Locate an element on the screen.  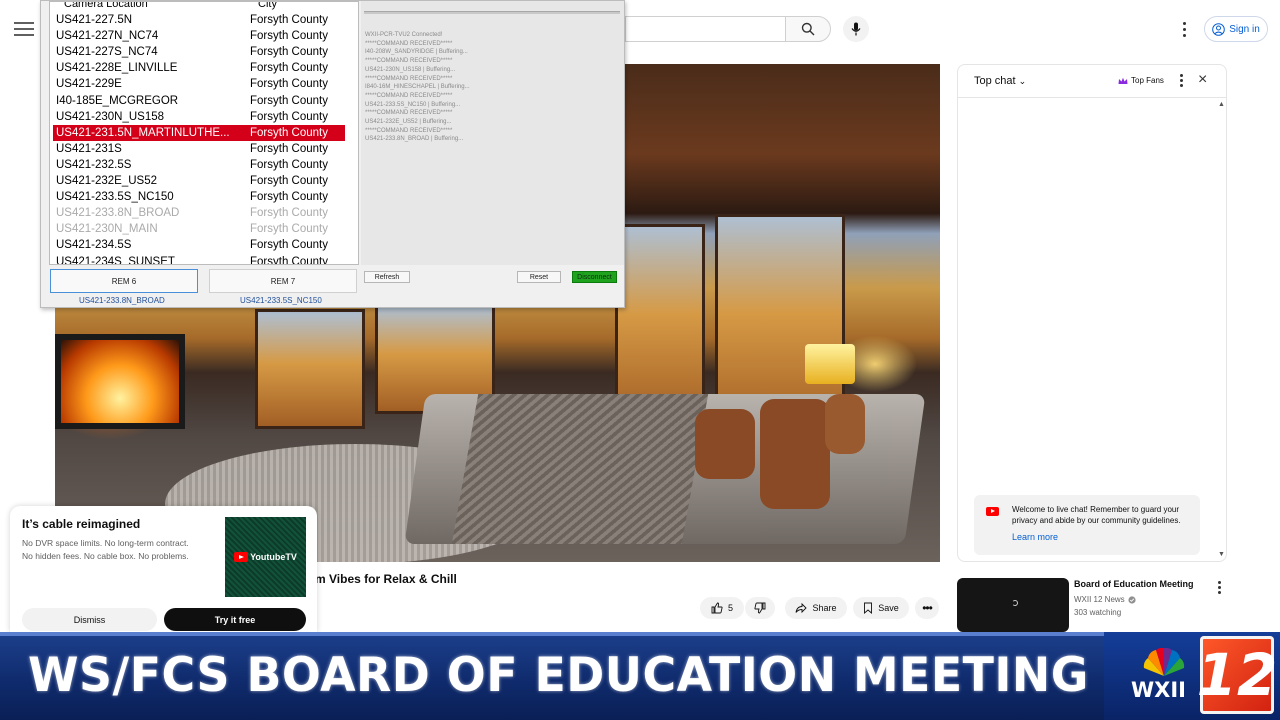
camera-row: US421-233.8N_BROAD Forsyth County is located at coordinates (199, 213).